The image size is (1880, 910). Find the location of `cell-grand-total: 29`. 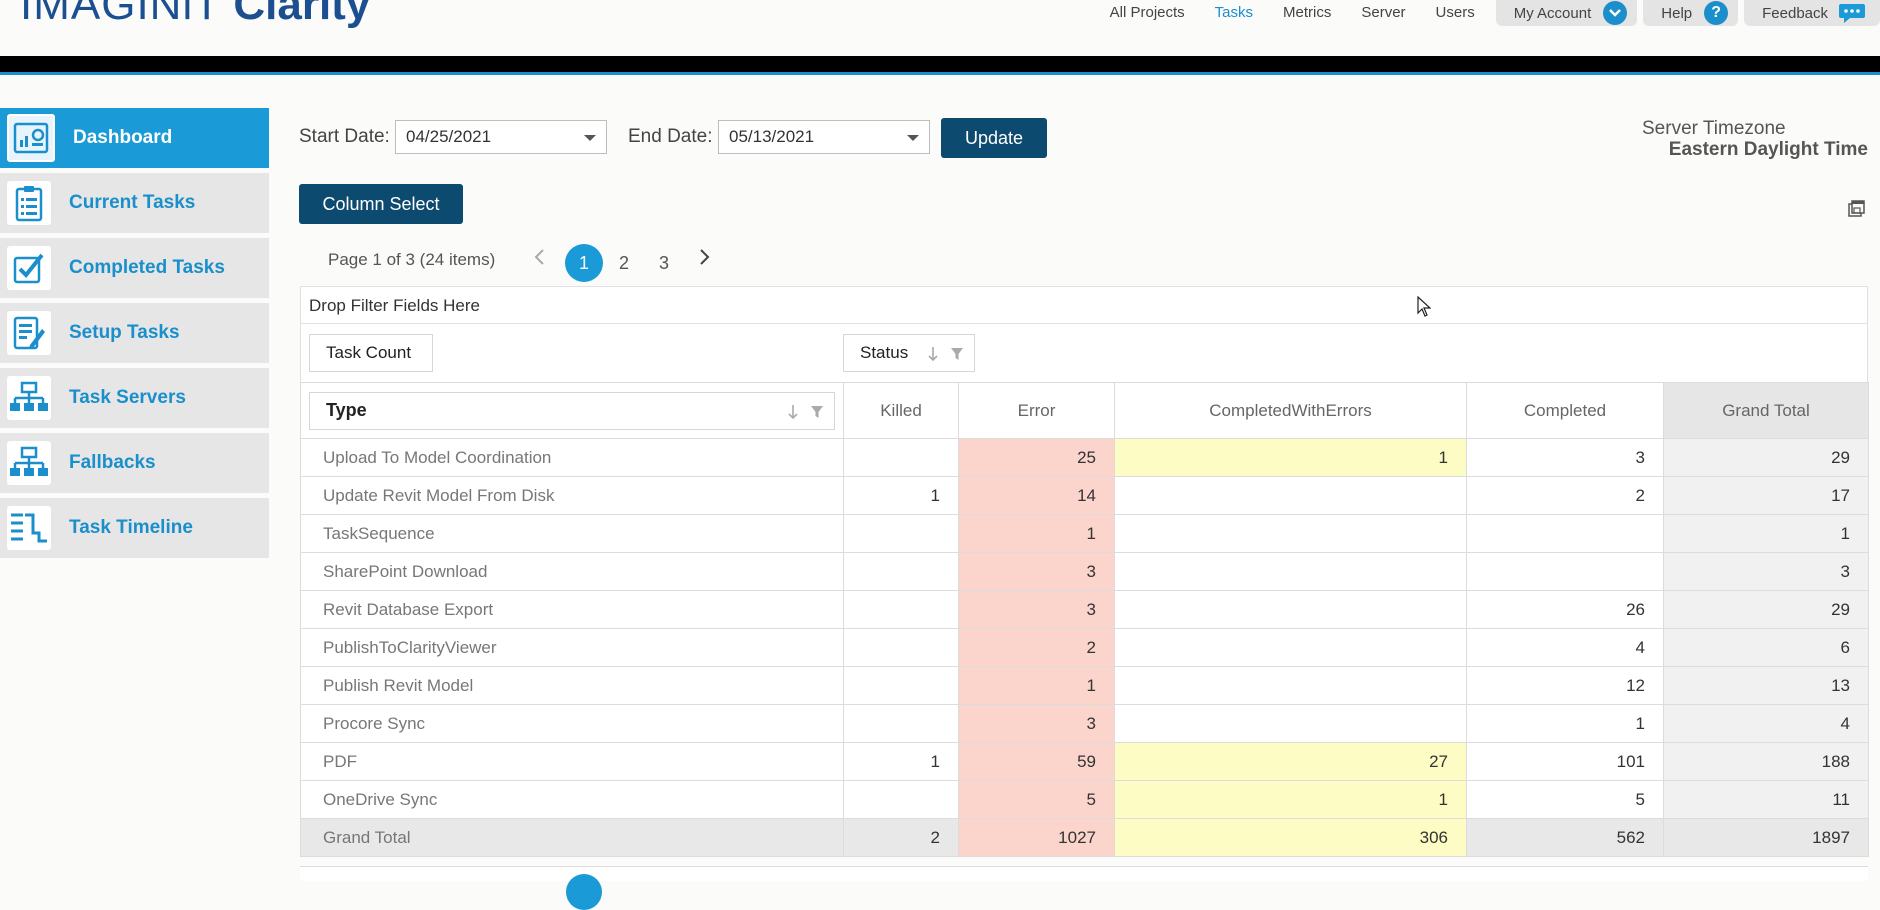

cell-grand-total: 29 is located at coordinates (1766, 457).